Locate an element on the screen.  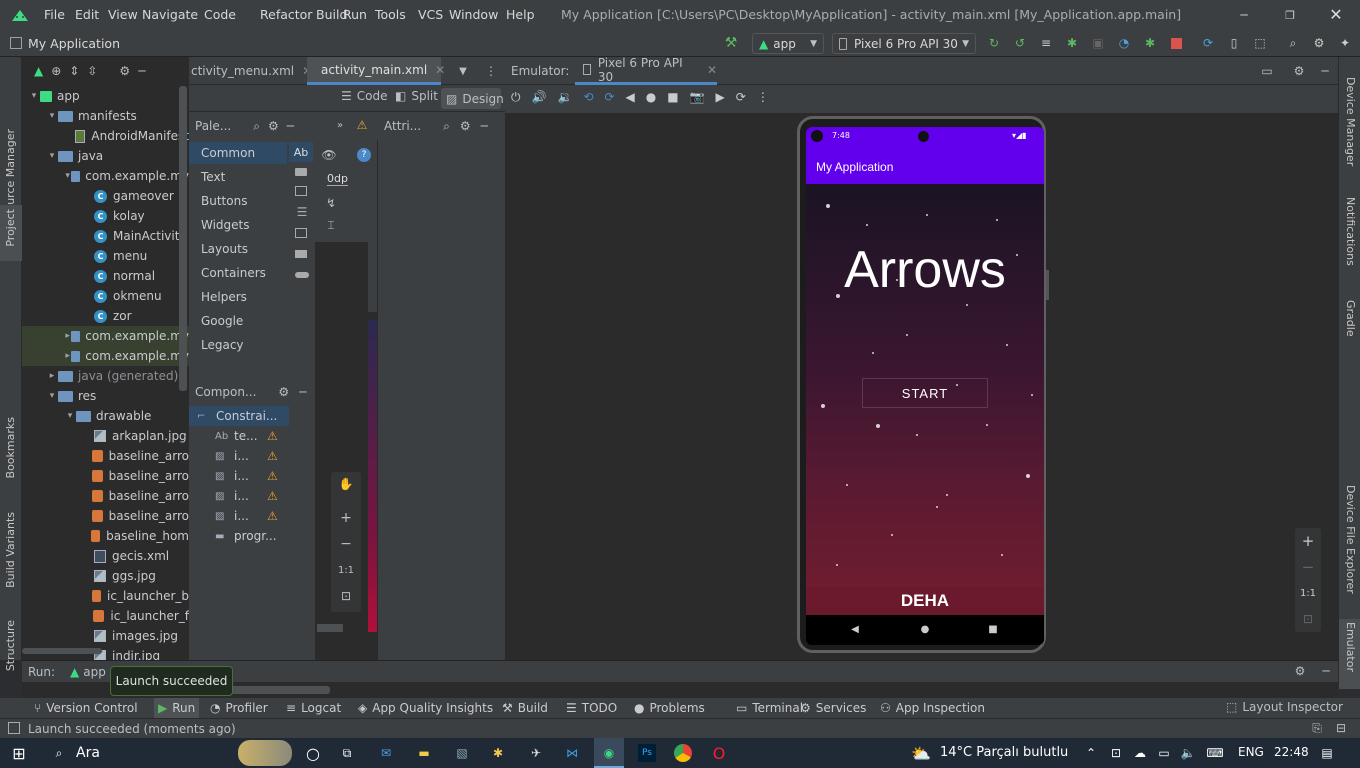
apply-code-icon: ≡ is located at coordinates (1046, 43).